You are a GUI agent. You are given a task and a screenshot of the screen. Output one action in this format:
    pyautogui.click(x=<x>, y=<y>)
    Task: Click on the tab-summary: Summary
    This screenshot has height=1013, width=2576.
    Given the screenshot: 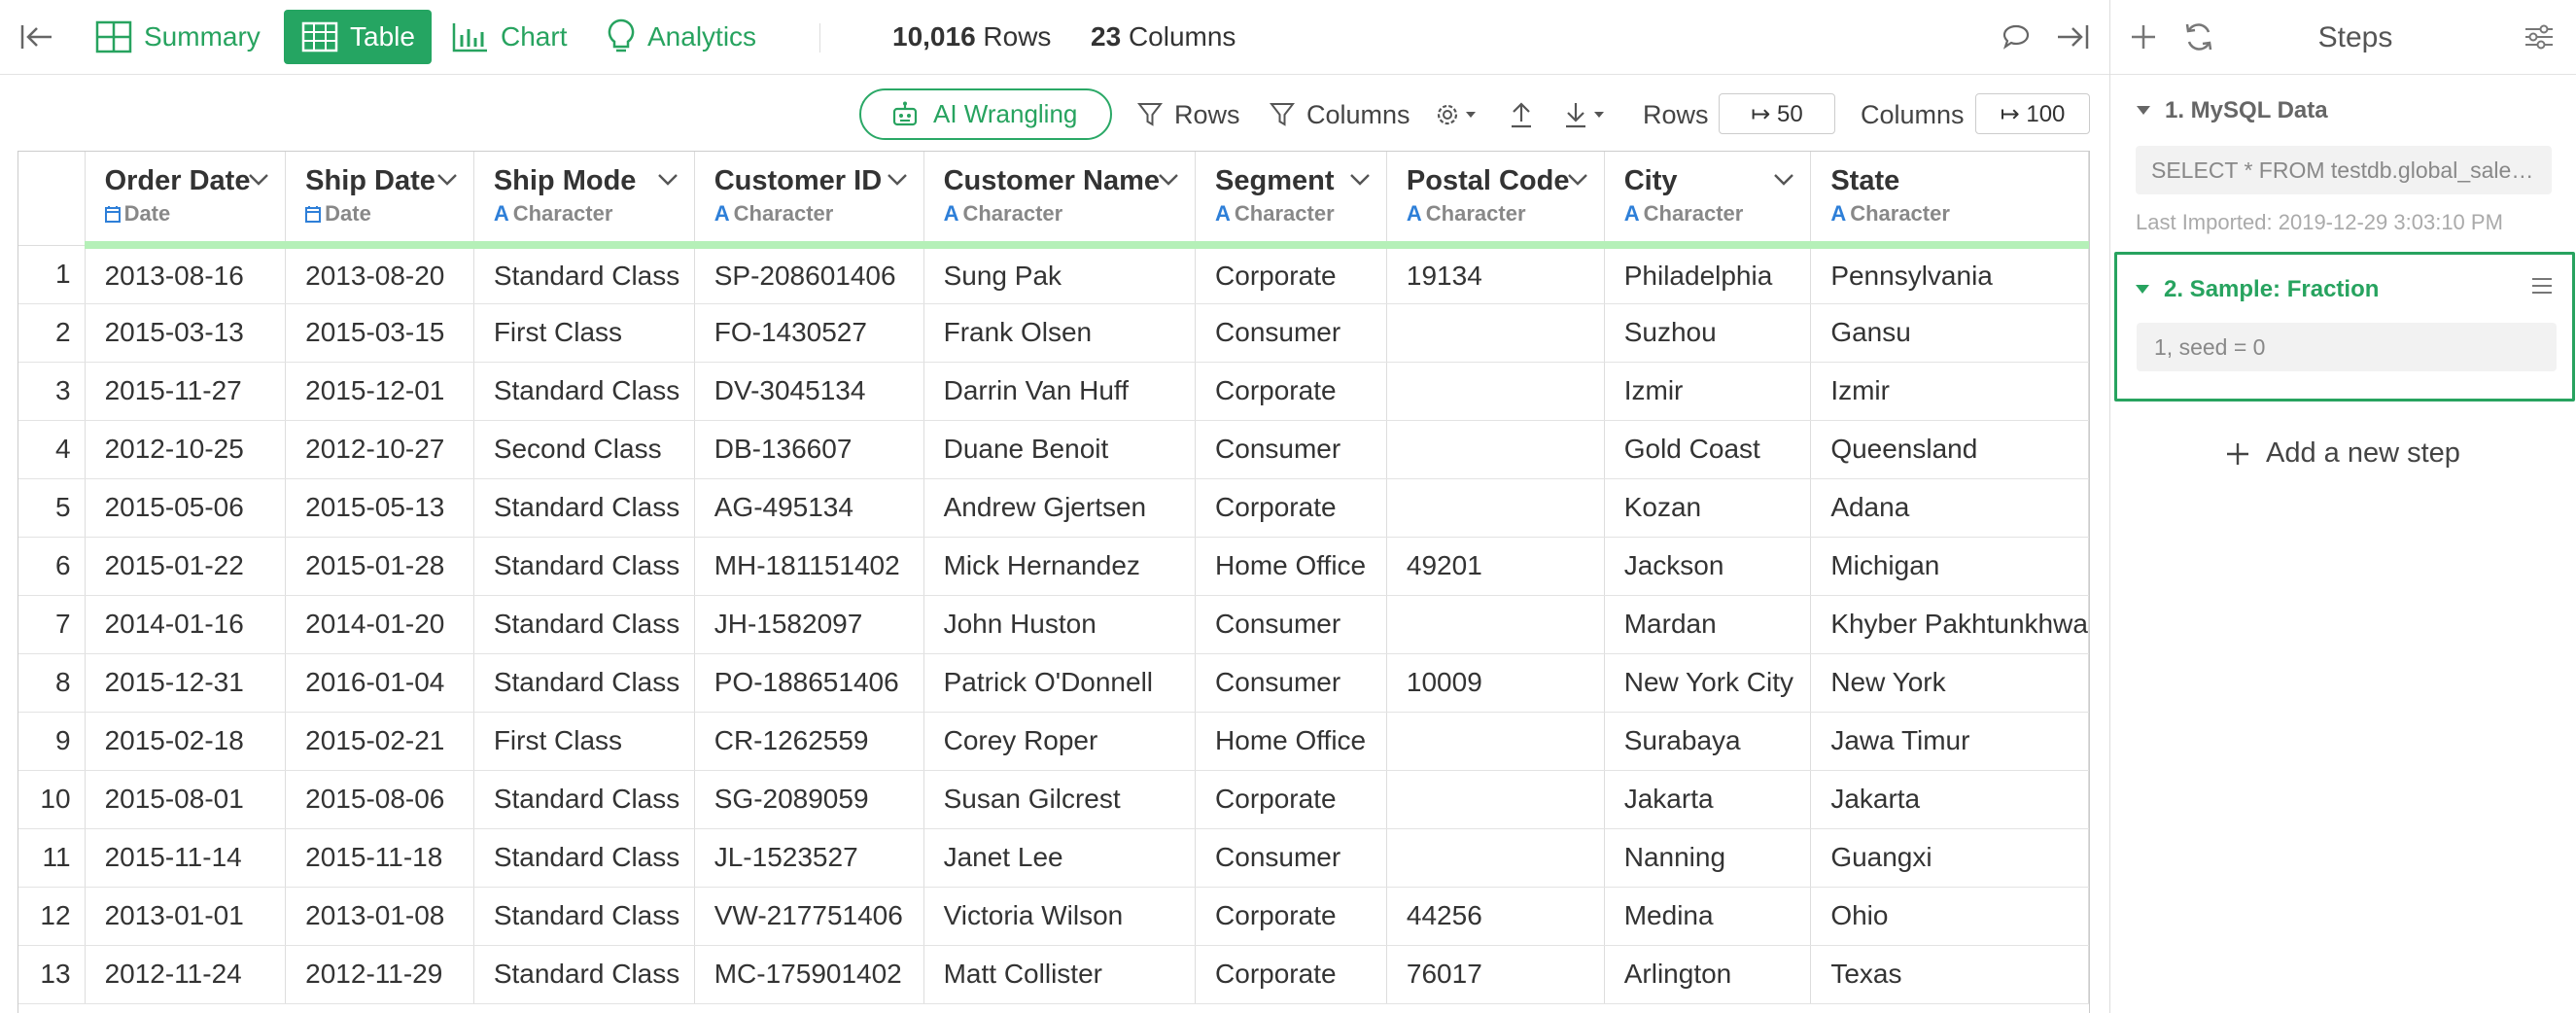 What is the action you would take?
    pyautogui.click(x=178, y=37)
    